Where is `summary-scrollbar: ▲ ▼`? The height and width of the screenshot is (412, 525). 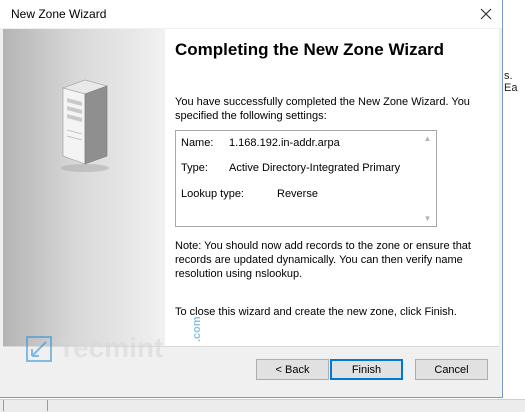 summary-scrollbar: ▲ ▼ is located at coordinates (427, 178).